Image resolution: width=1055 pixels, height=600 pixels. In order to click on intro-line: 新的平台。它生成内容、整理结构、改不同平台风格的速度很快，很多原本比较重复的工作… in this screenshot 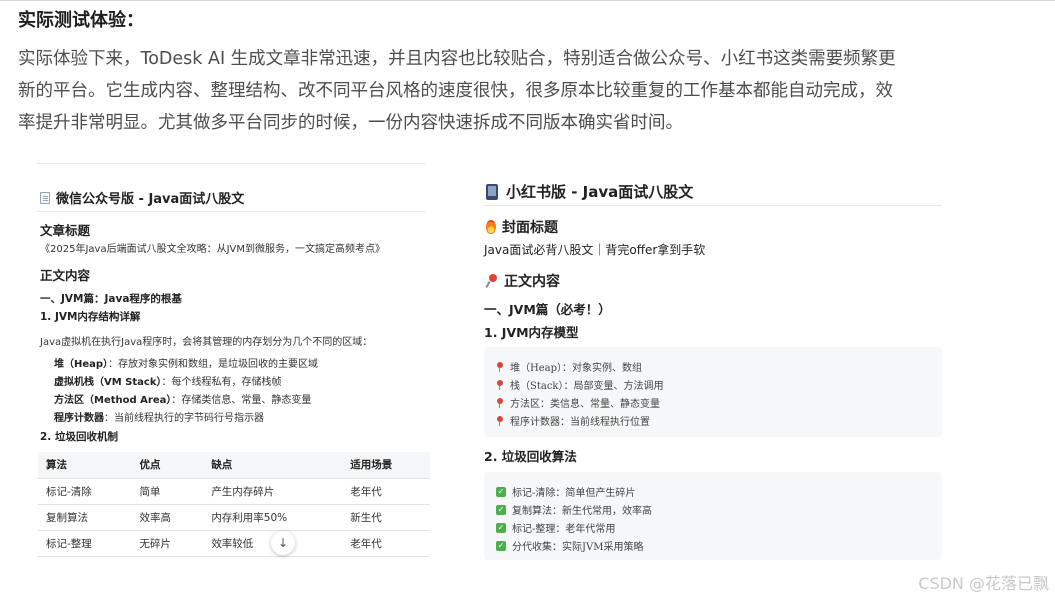, I will do `click(455, 91)`.